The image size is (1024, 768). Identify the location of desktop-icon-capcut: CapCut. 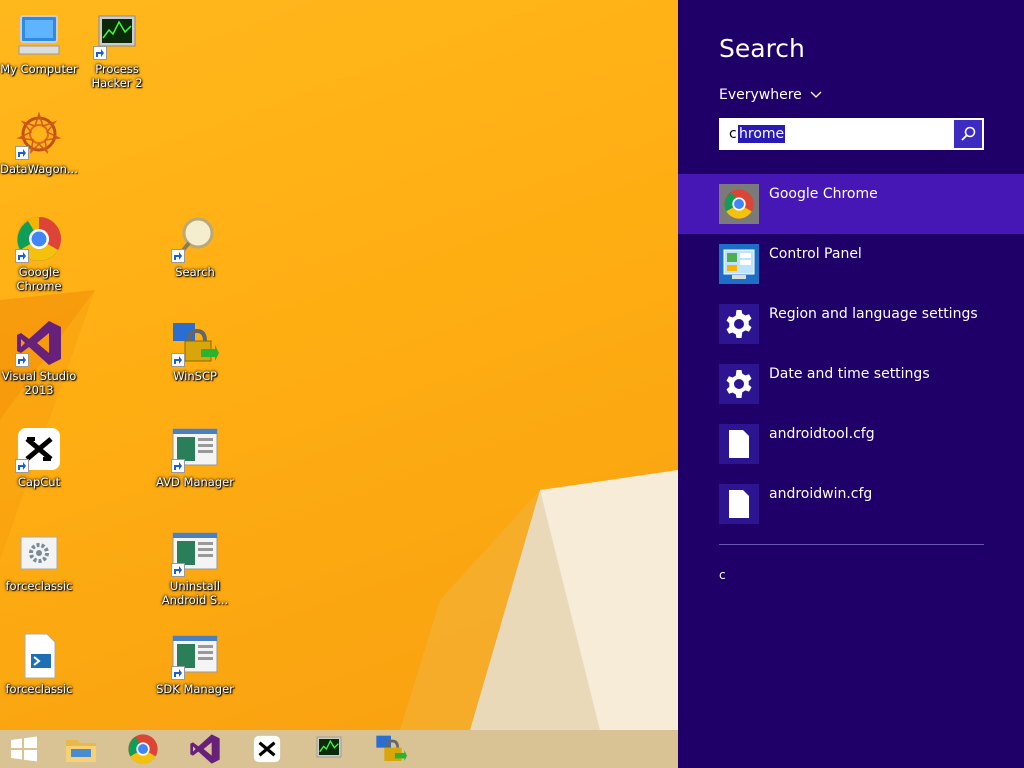
(39, 457).